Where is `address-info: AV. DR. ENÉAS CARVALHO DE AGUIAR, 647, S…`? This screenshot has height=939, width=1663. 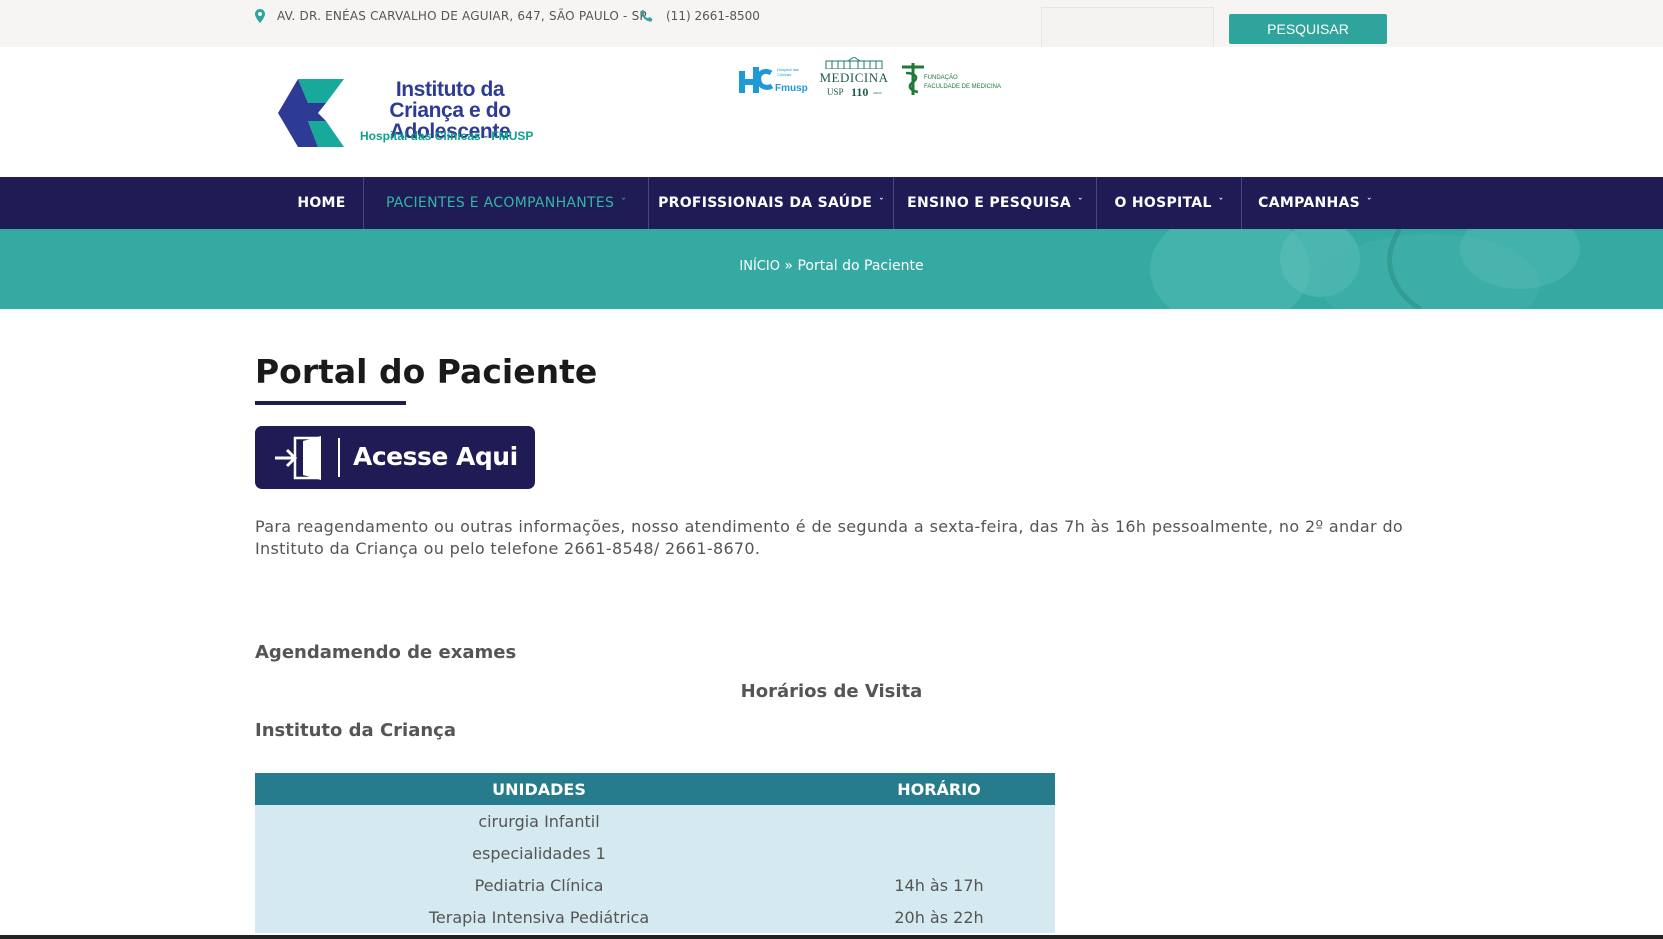
address-info: AV. DR. ENÉAS CARVALHO DE AGUIAR, 647, S… is located at coordinates (451, 16).